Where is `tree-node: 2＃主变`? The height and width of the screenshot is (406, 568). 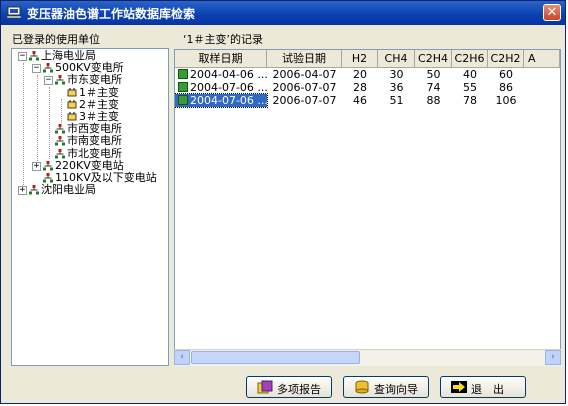
tree-node: 2＃主变 is located at coordinates (89, 104).